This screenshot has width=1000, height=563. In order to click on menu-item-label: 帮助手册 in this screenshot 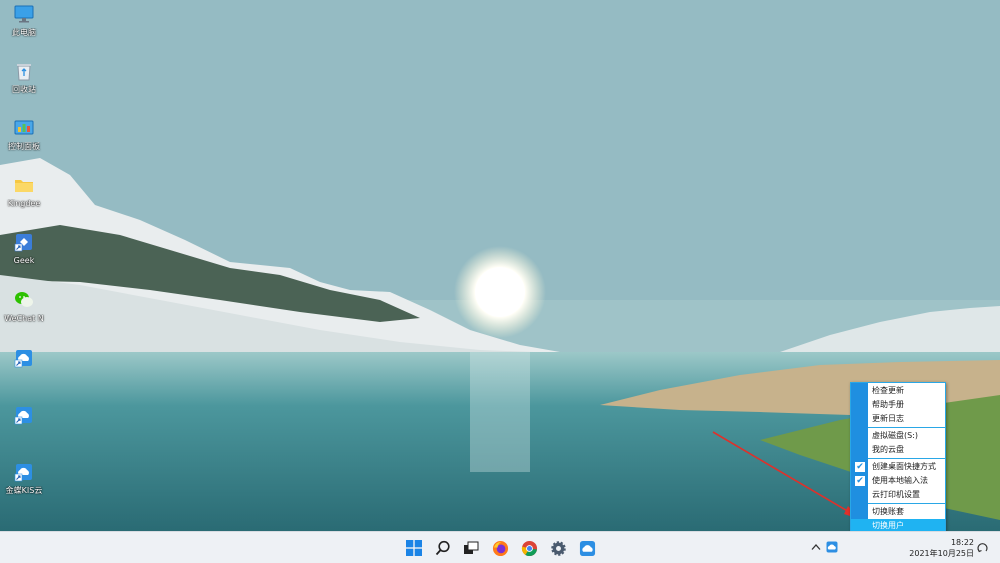, I will do `click(888, 404)`.